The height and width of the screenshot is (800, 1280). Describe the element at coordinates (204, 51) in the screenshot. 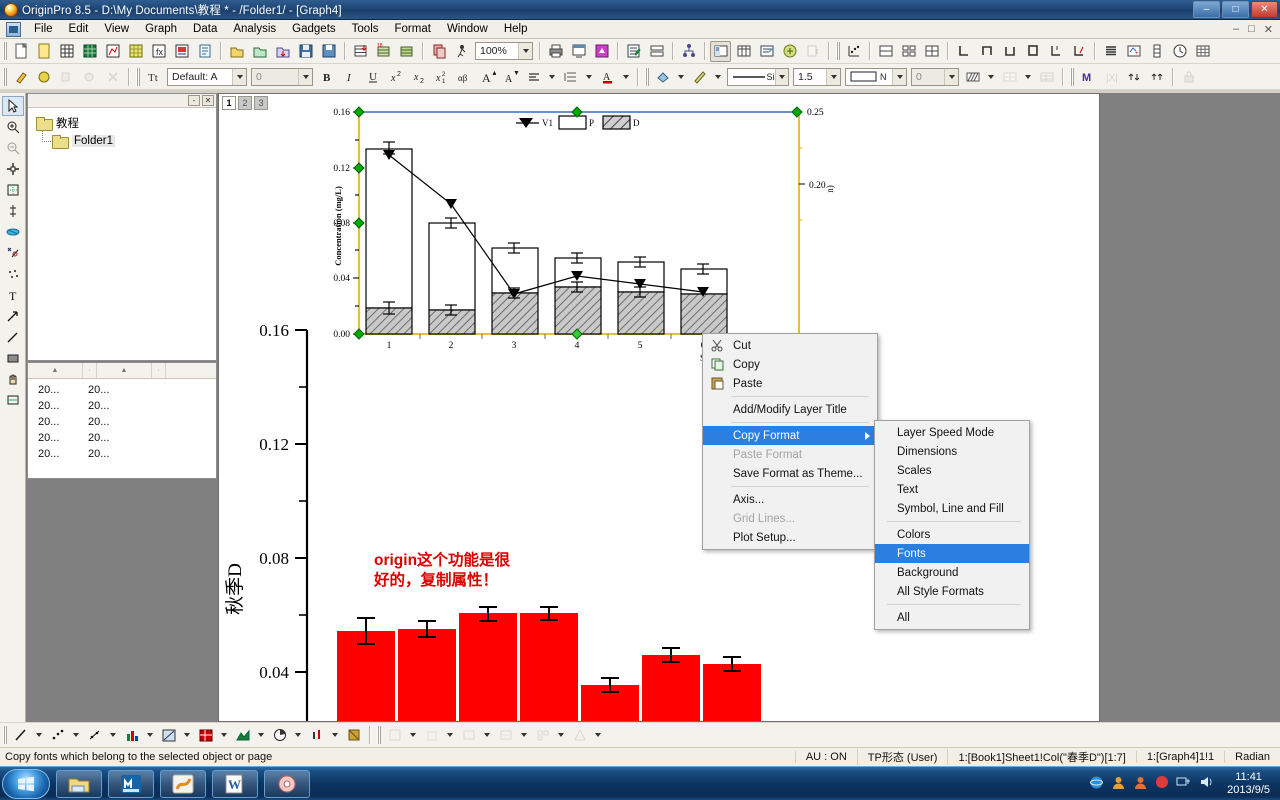

I see `new-notes-icon` at that location.